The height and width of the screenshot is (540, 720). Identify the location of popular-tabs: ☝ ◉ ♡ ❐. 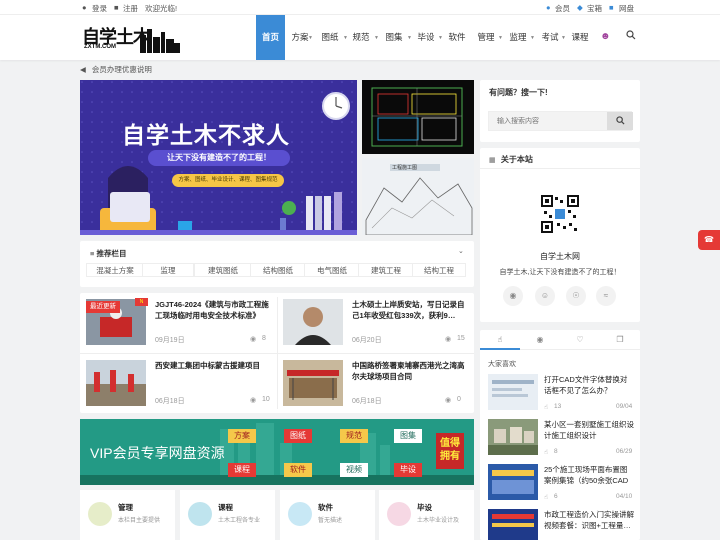
(560, 340).